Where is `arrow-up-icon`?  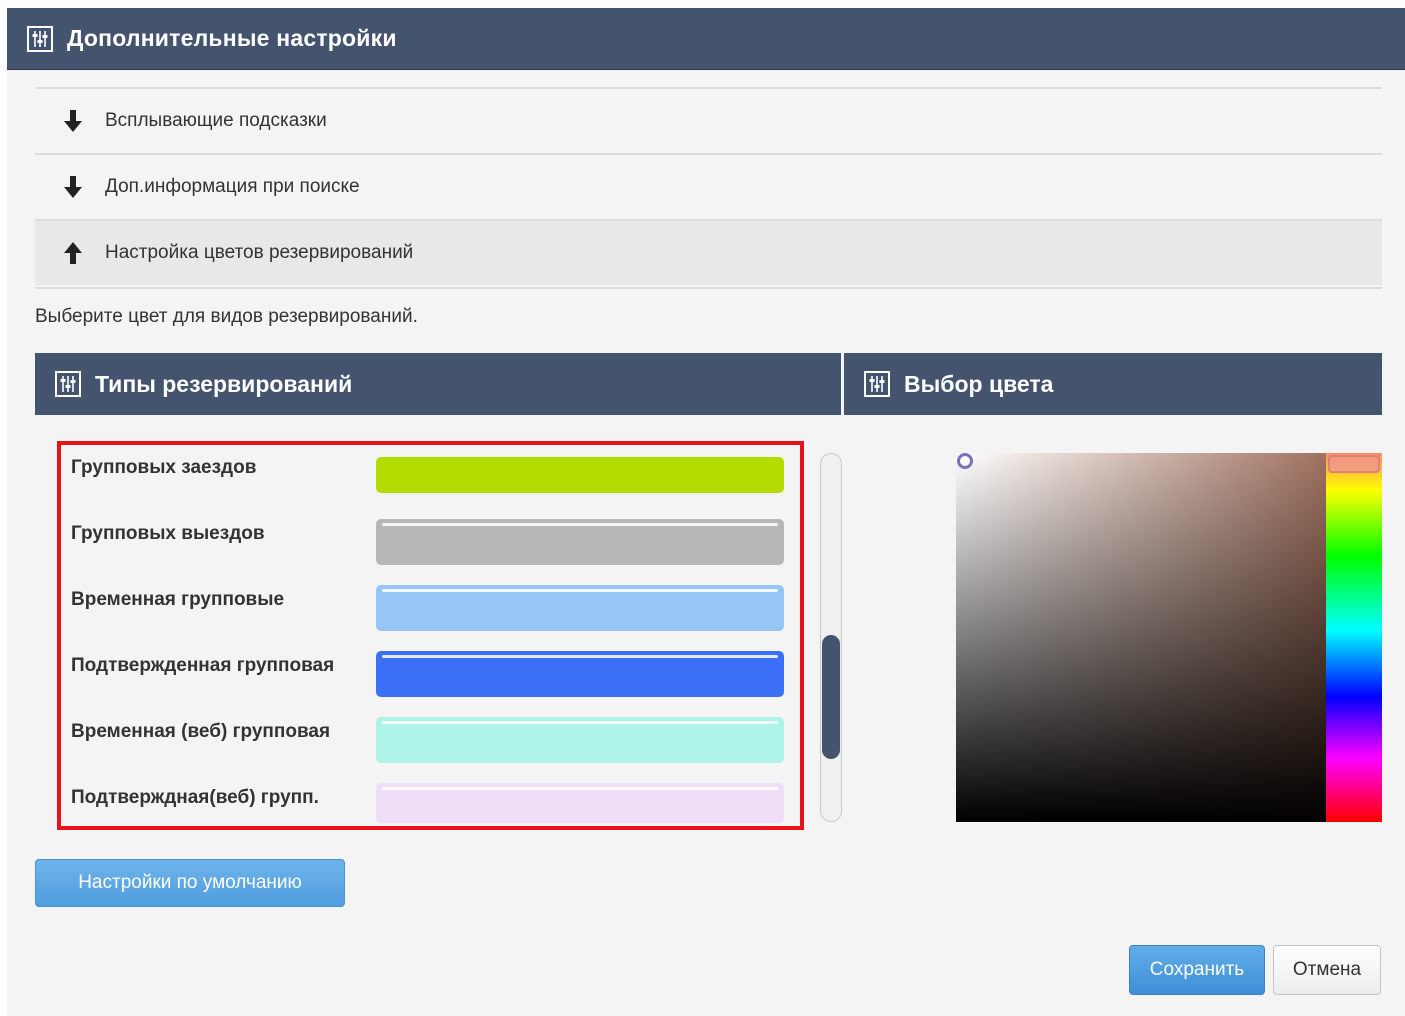
arrow-up-icon is located at coordinates (73, 253).